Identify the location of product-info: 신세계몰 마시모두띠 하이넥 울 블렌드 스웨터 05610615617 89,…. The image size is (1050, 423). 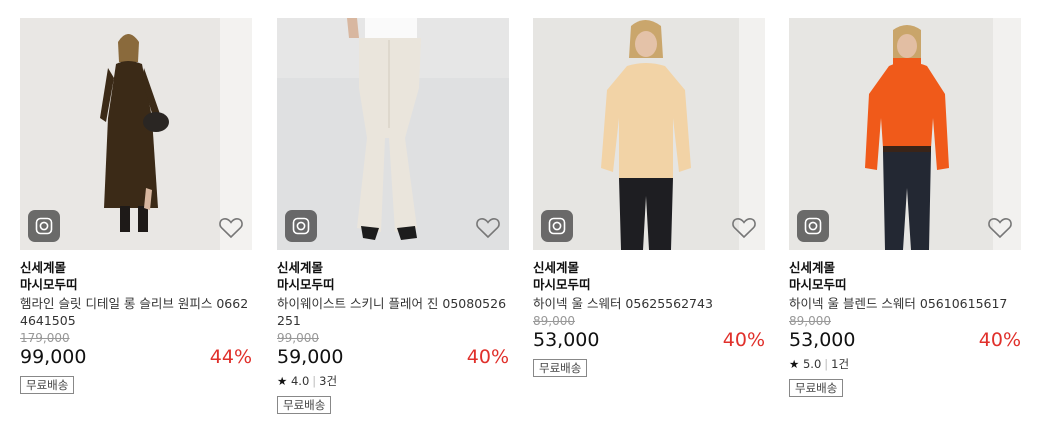
(905, 328).